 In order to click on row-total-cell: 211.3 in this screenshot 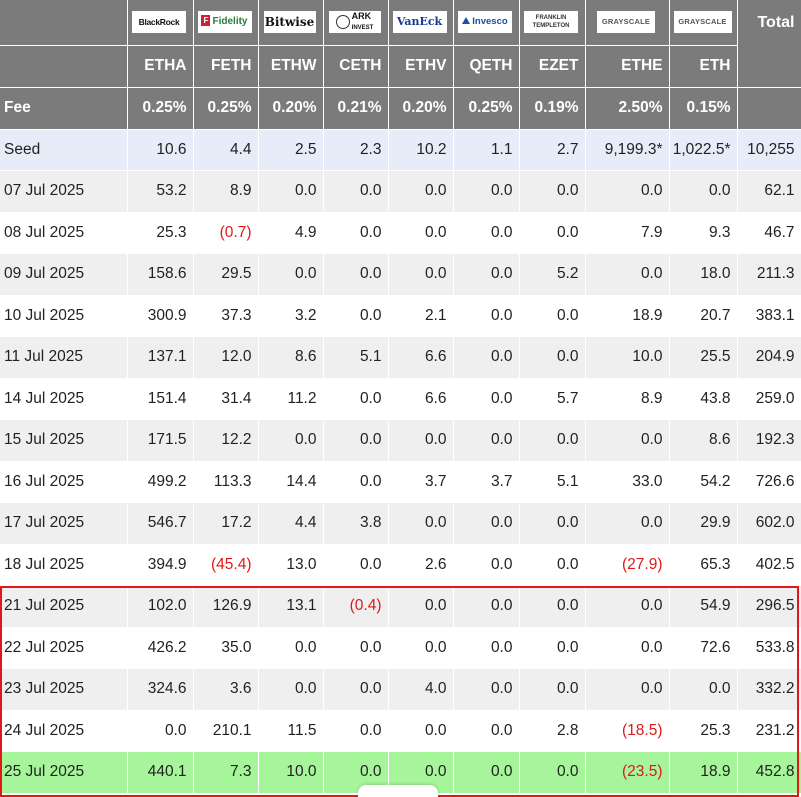, I will do `click(769, 274)`.